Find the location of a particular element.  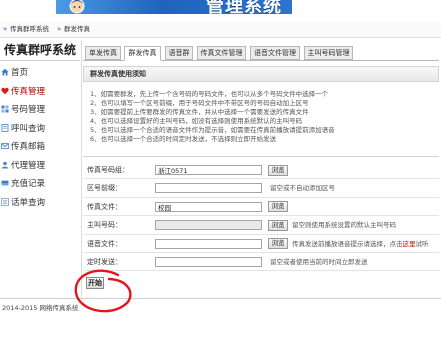

notice-line: 6、也可以选择一个合适的时间定时发送，不选择则立即开始发送 is located at coordinates (183, 139).